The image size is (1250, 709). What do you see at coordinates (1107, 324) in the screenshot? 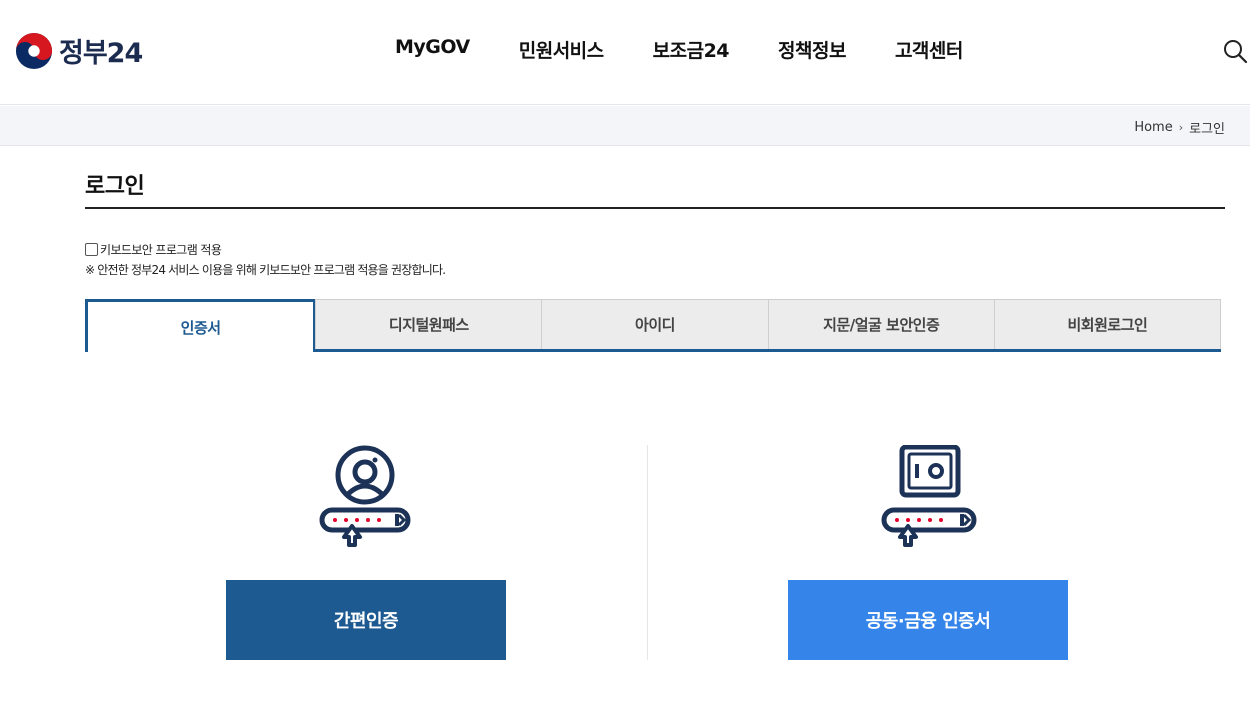
I see `tab-guest-login: 비회원로그인` at bounding box center [1107, 324].